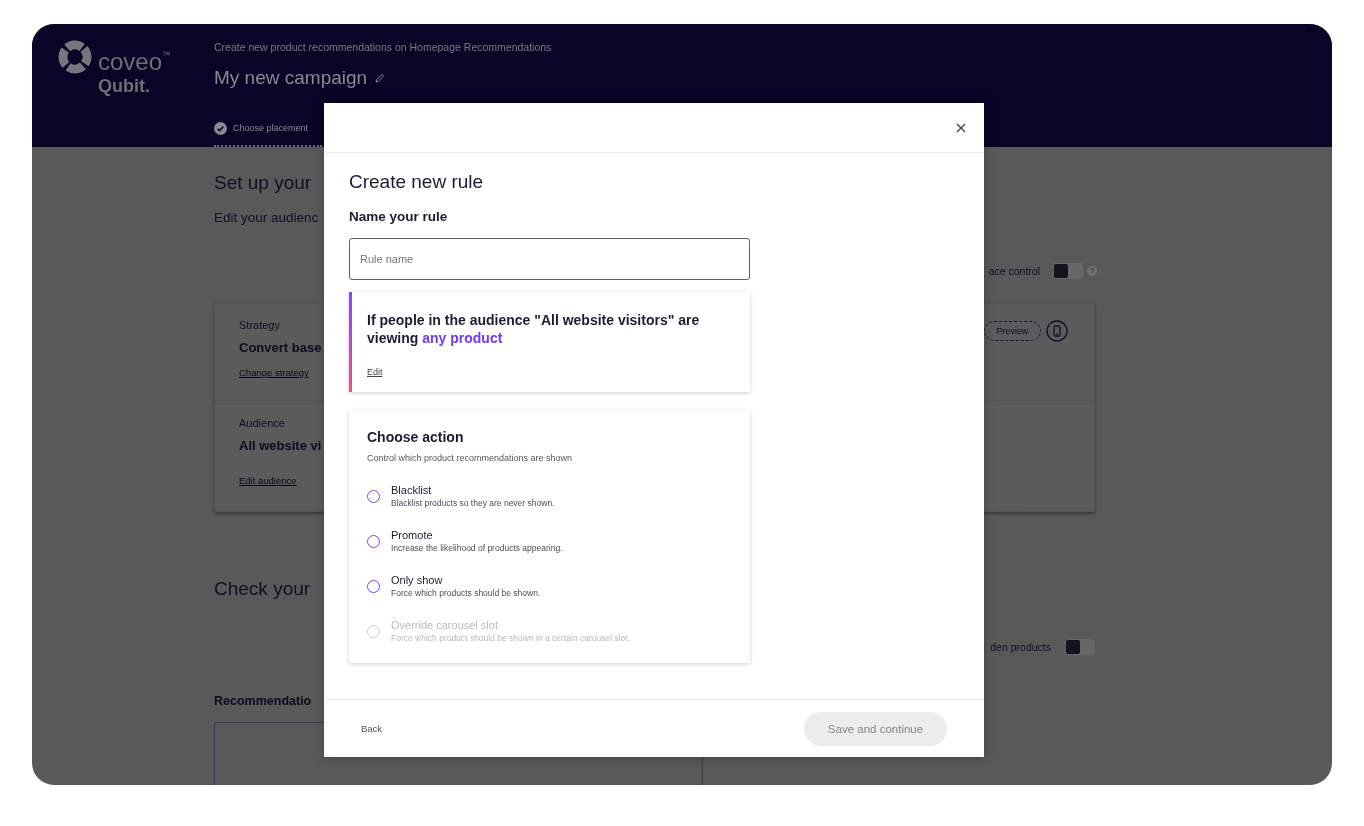 This screenshot has width=1364, height=826. Describe the element at coordinates (1014, 271) in the screenshot. I see `toggle-label: ace control` at that location.